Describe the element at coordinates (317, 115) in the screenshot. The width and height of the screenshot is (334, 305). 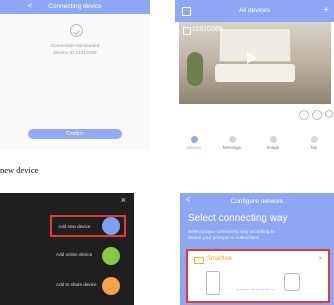
I see `record-icon` at that location.